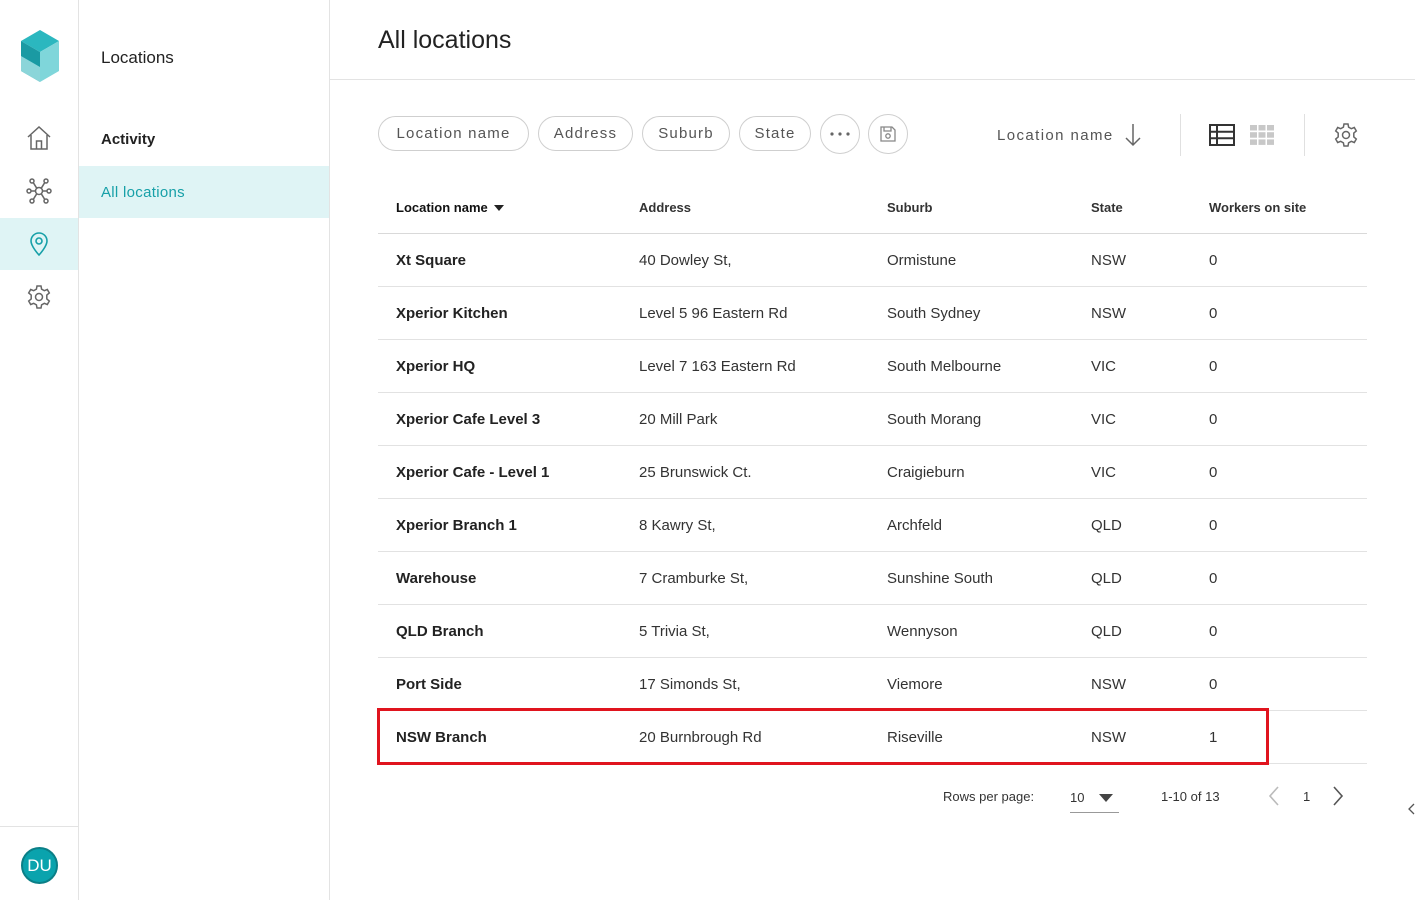  What do you see at coordinates (922, 631) in the screenshot?
I see `cell-suburb: Wennyson` at bounding box center [922, 631].